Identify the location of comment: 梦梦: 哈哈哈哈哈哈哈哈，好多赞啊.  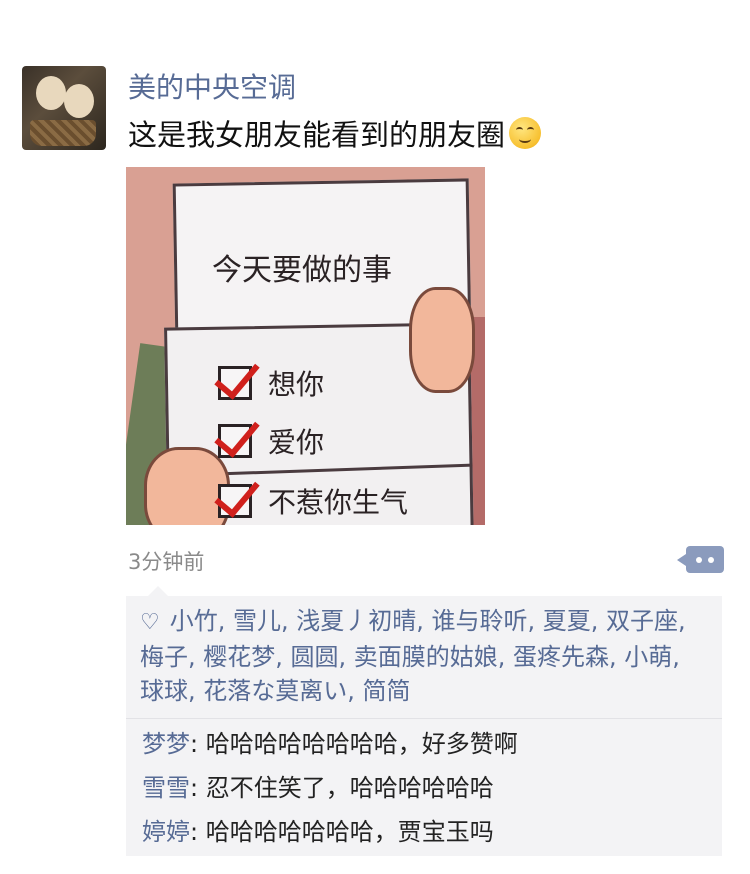
(330, 744).